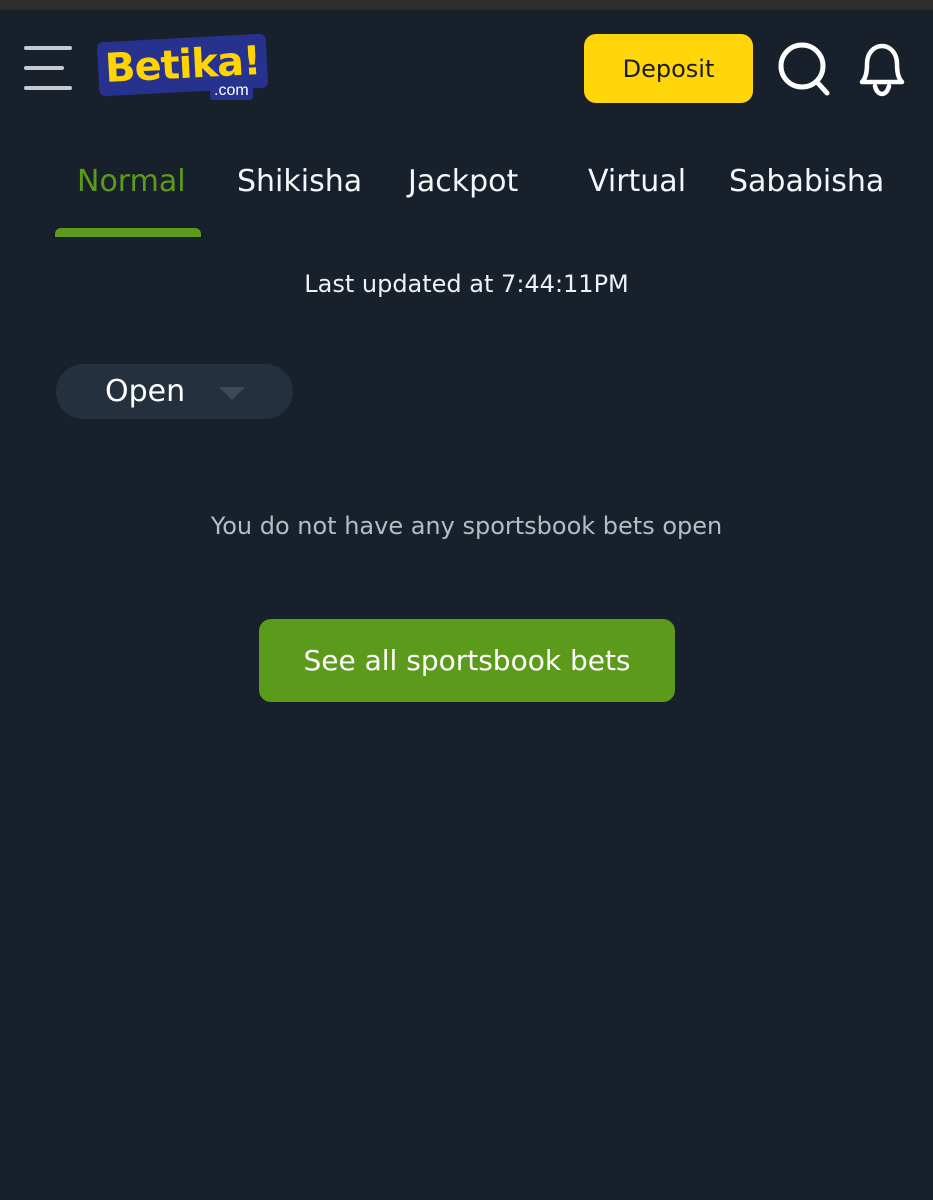 This screenshot has height=1200, width=933. I want to click on see-all-sportsbook-bets-button: See all sportsbook bets, so click(467, 660).